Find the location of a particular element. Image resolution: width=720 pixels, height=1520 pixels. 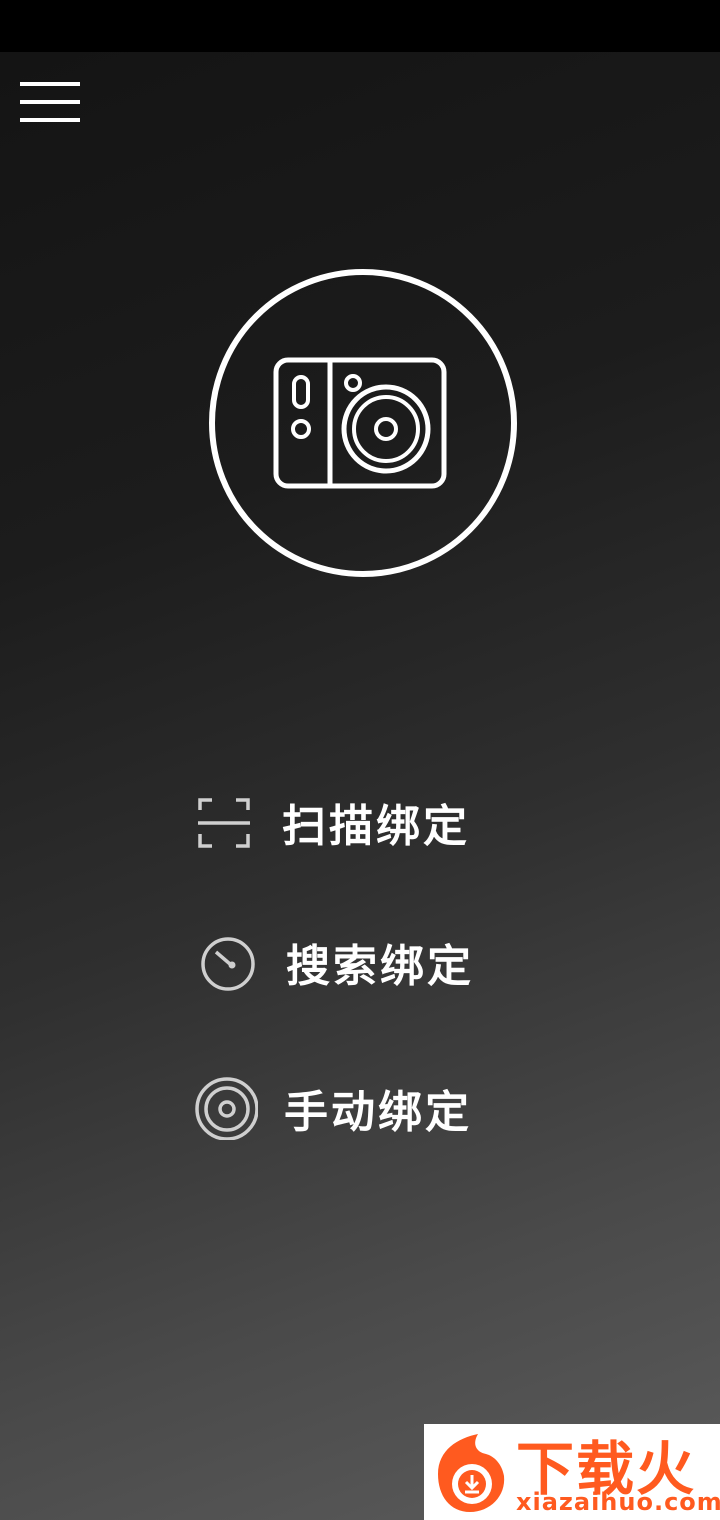

menu-button is located at coordinates (50, 102).